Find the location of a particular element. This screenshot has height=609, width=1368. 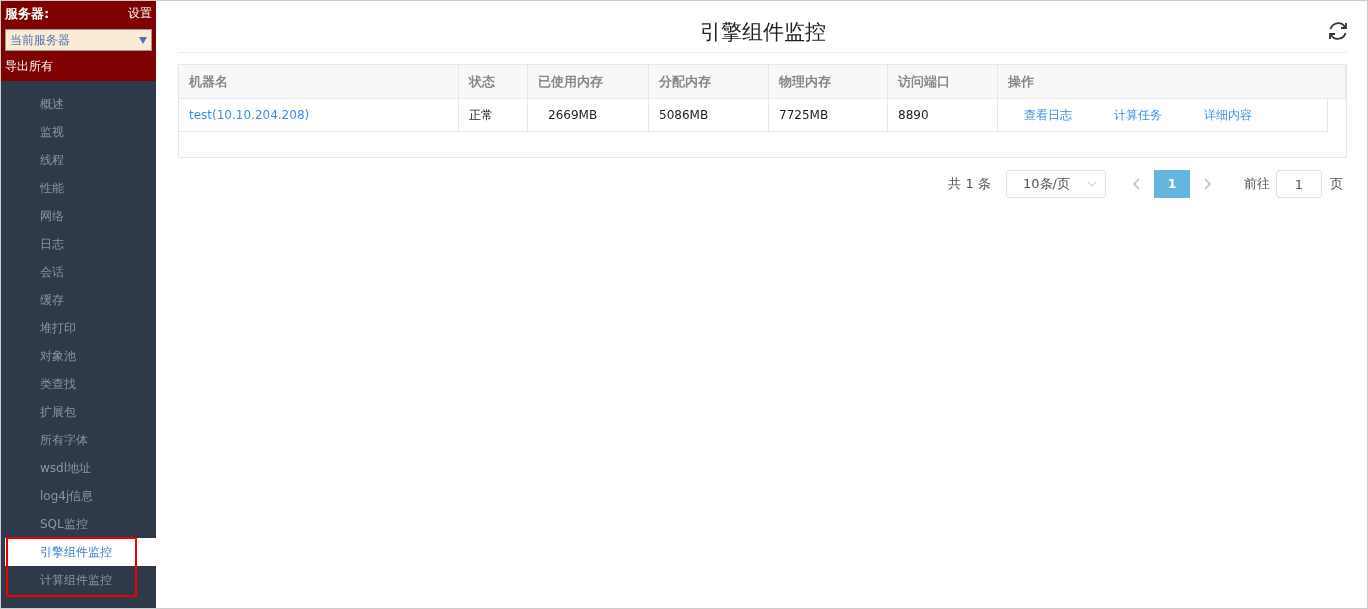

table-cell: 5086MB is located at coordinates (709, 115).